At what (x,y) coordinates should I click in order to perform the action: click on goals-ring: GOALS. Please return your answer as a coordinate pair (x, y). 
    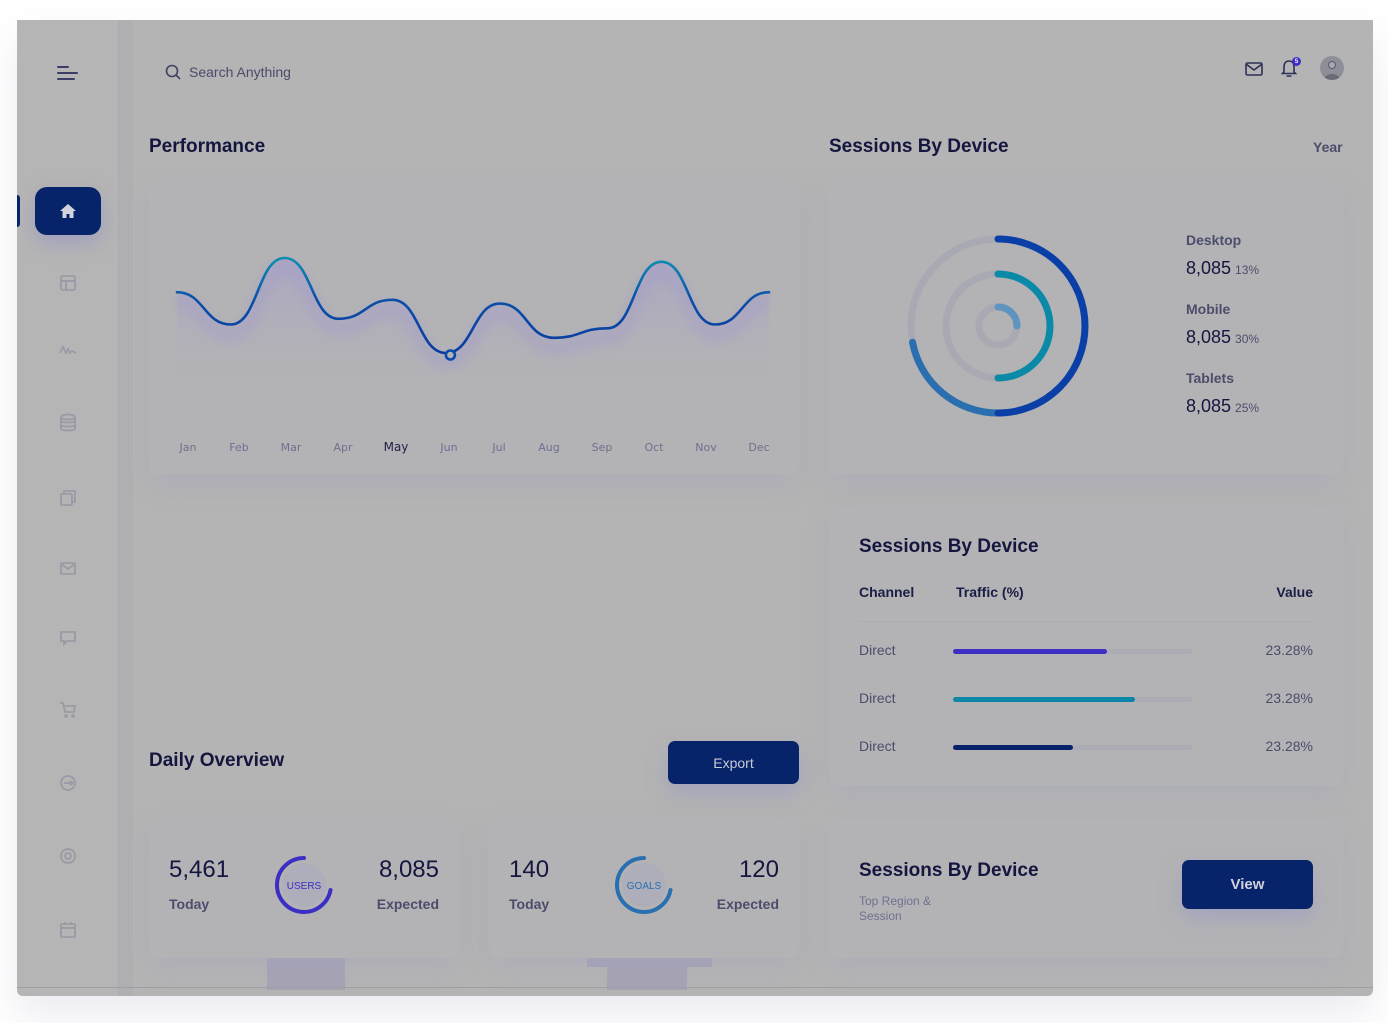
    Looking at the image, I should click on (644, 885).